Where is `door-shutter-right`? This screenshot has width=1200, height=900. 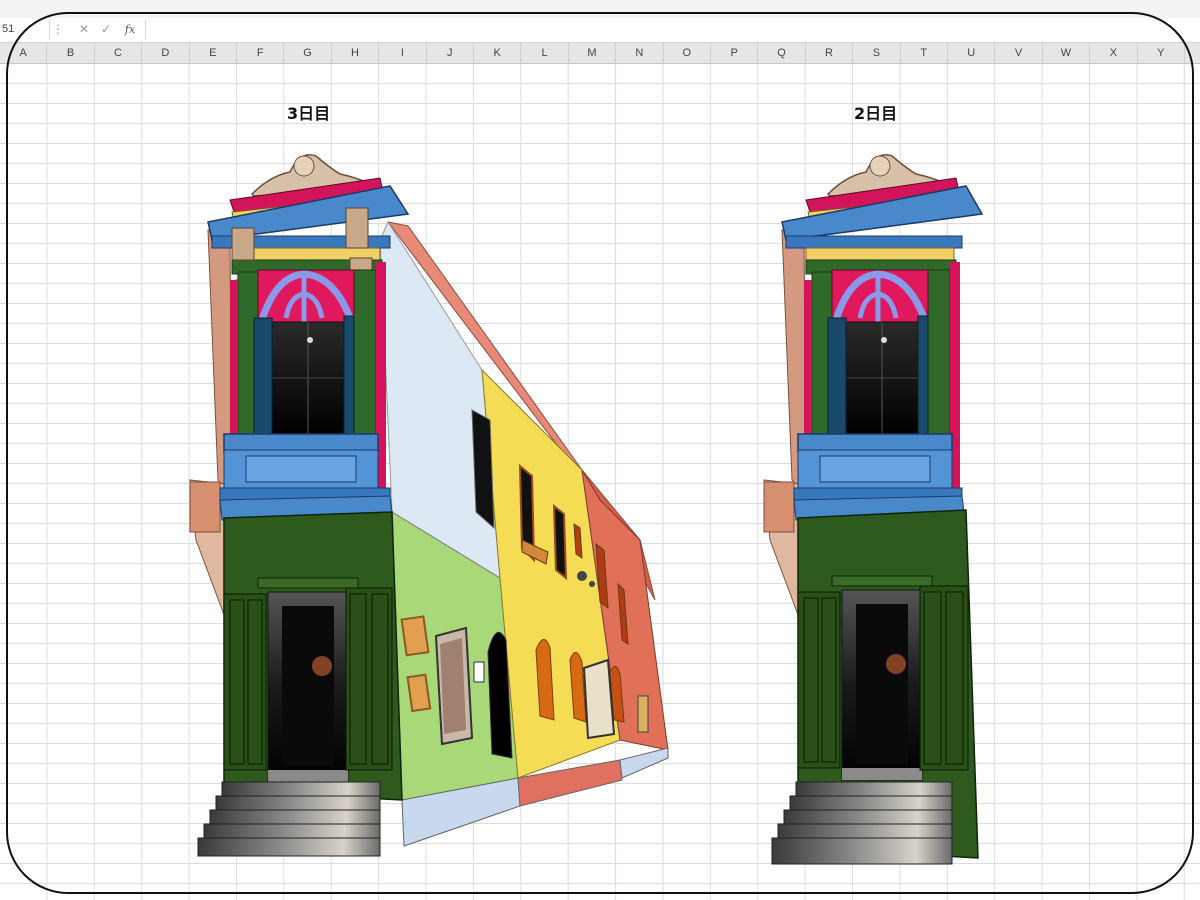 door-shutter-right is located at coordinates (944, 678).